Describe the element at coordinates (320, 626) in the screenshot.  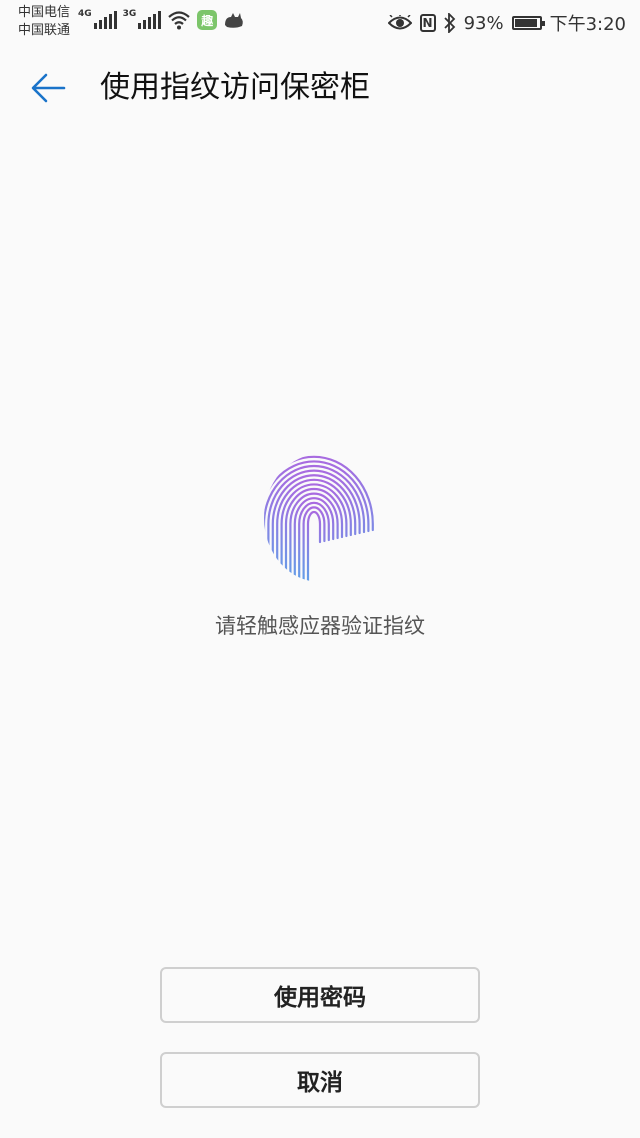
I see `fingerprint-prompt: 请轻触感应器验证指纹` at that location.